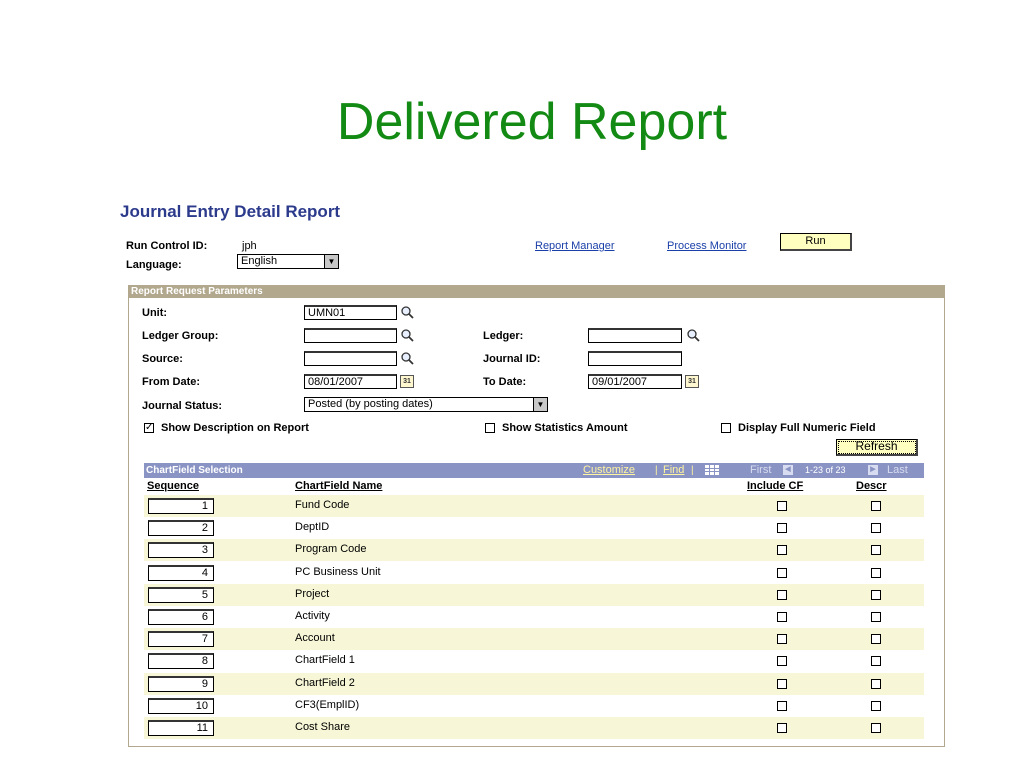  Describe the element at coordinates (350, 358) in the screenshot. I see `source-input` at that location.